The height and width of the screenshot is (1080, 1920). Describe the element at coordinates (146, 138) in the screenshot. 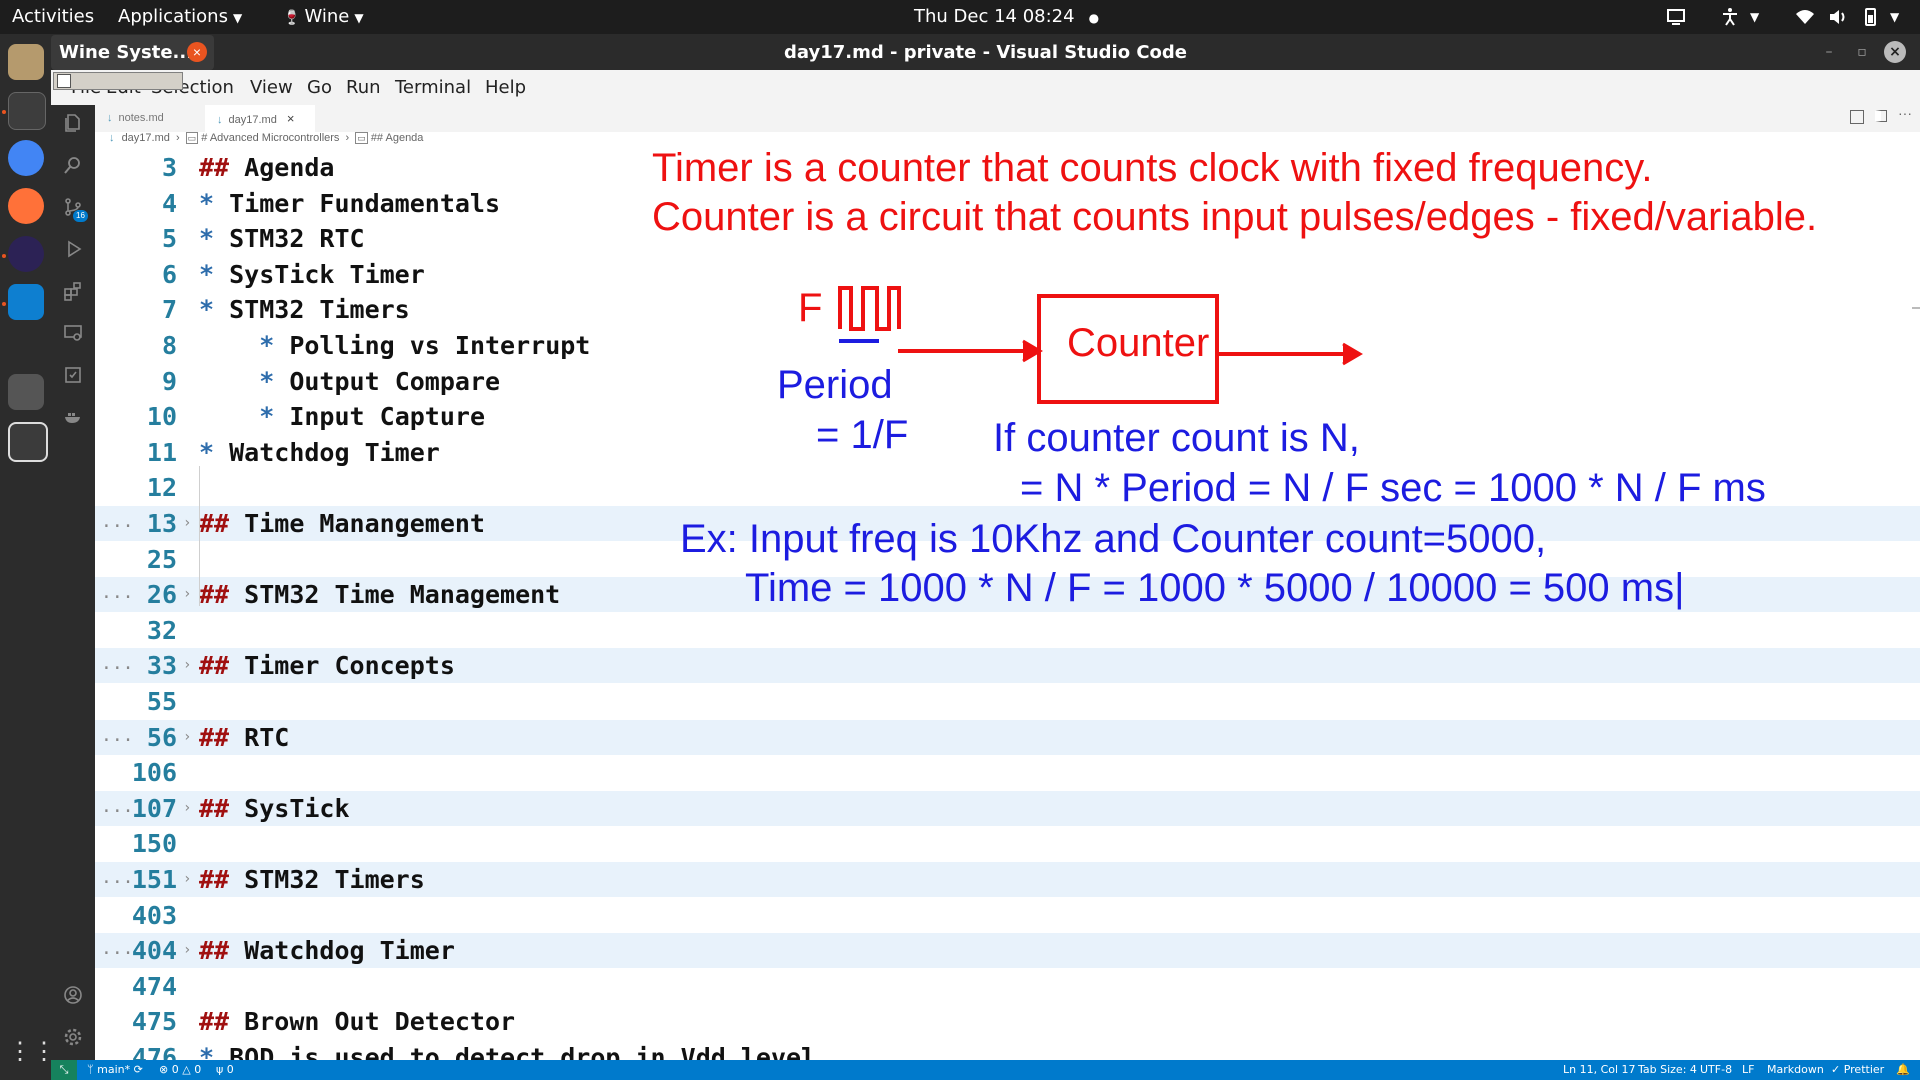

I see `breadcrumb-file: day17.md` at that location.